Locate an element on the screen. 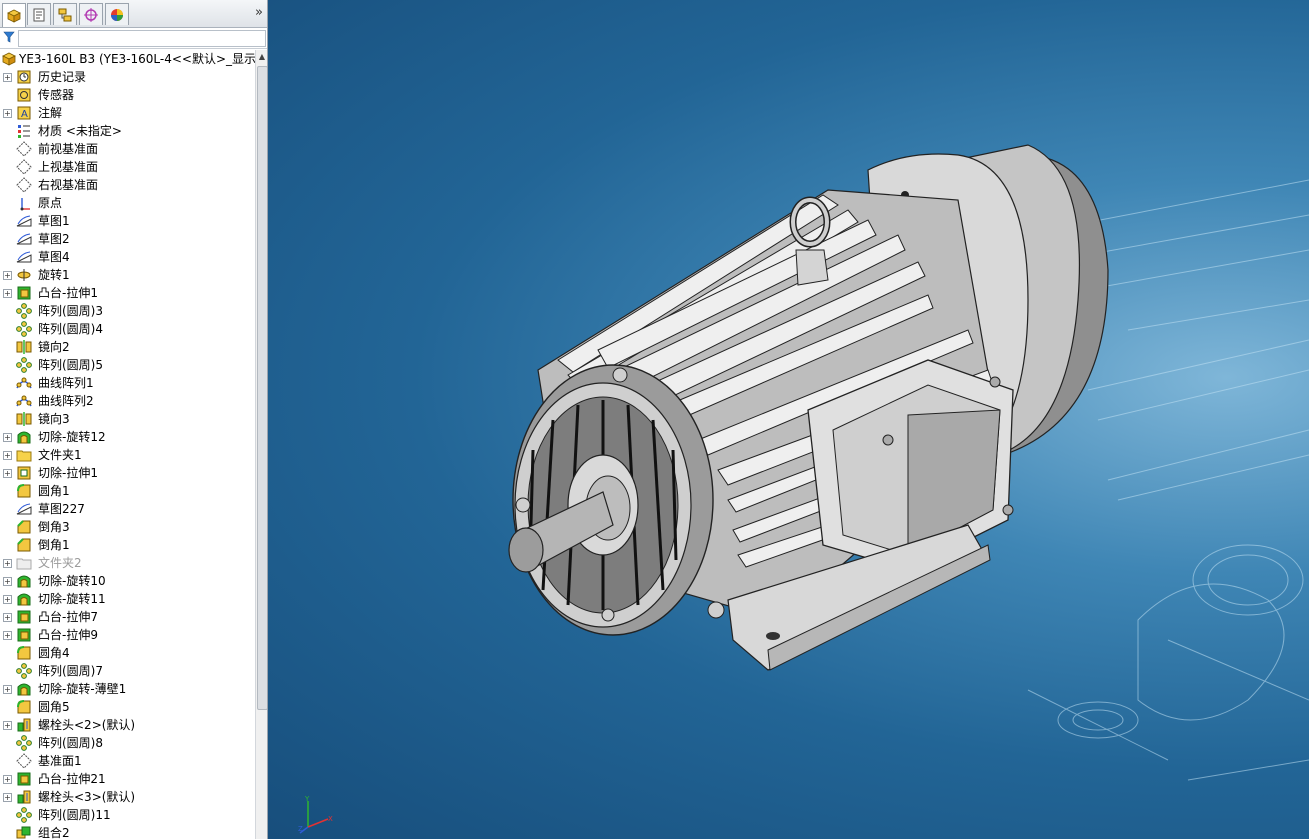 This screenshot has height=839, width=1309. tree-item-label: 草图1 is located at coordinates (54, 221).